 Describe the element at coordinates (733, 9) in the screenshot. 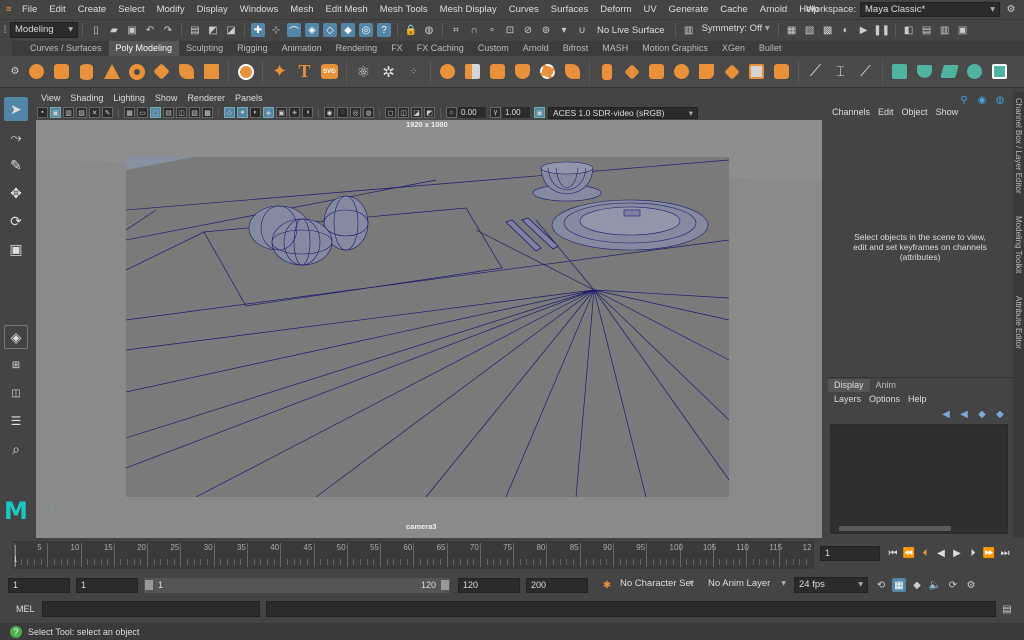

I see `menu-cache: Cache` at that location.